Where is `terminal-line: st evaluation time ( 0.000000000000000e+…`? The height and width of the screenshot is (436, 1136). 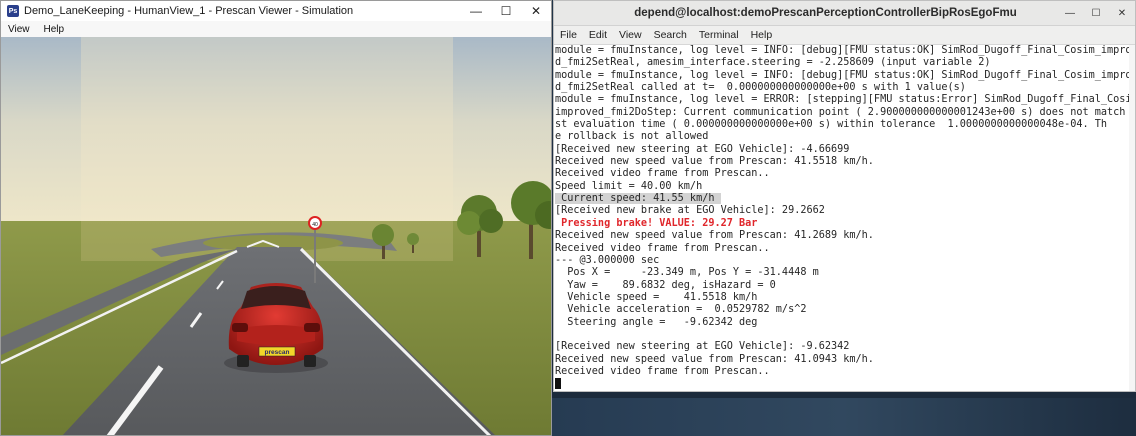
terminal-line: st evaluation time ( 0.000000000000000e+… is located at coordinates (845, 125).